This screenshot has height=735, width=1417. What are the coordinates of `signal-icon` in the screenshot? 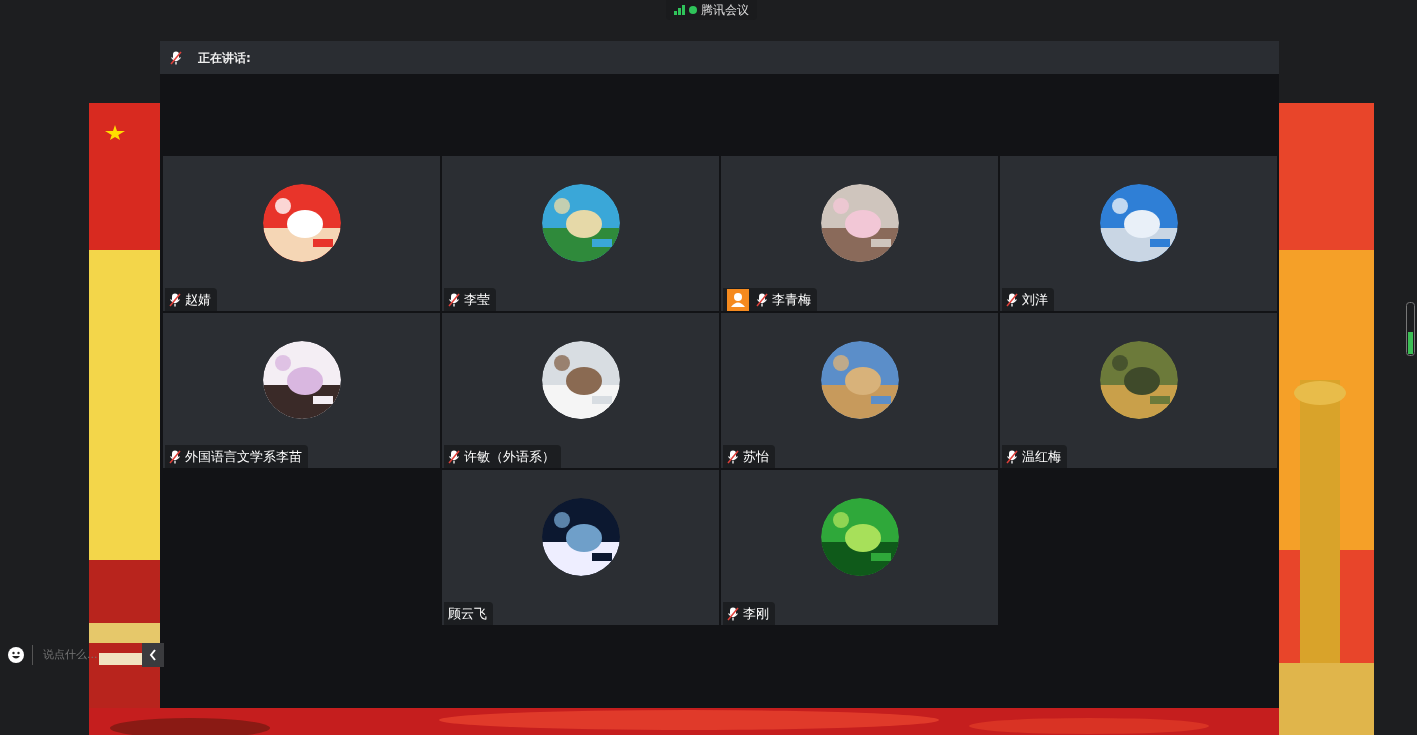 It's located at (679, 10).